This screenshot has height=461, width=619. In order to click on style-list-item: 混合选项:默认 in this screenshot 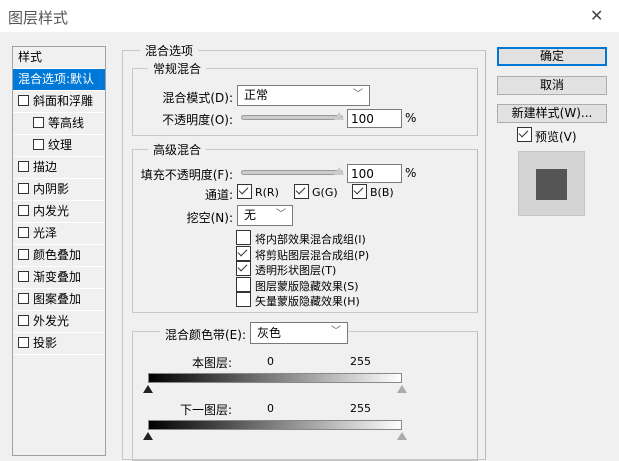, I will do `click(59, 80)`.